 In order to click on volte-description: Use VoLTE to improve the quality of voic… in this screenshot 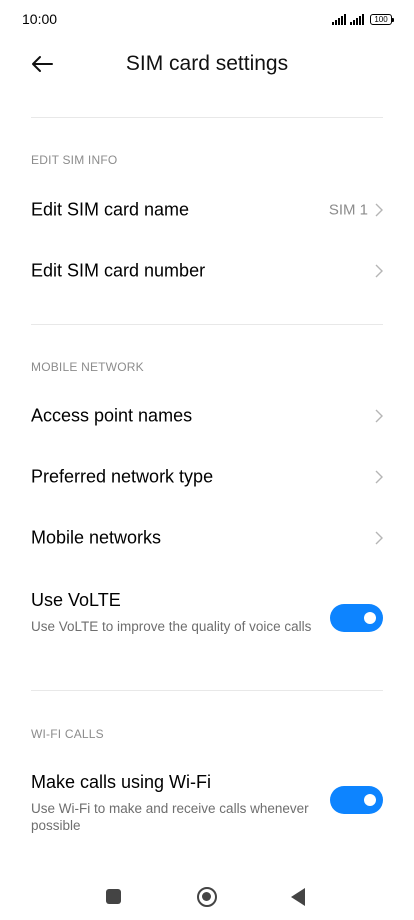, I will do `click(171, 626)`.